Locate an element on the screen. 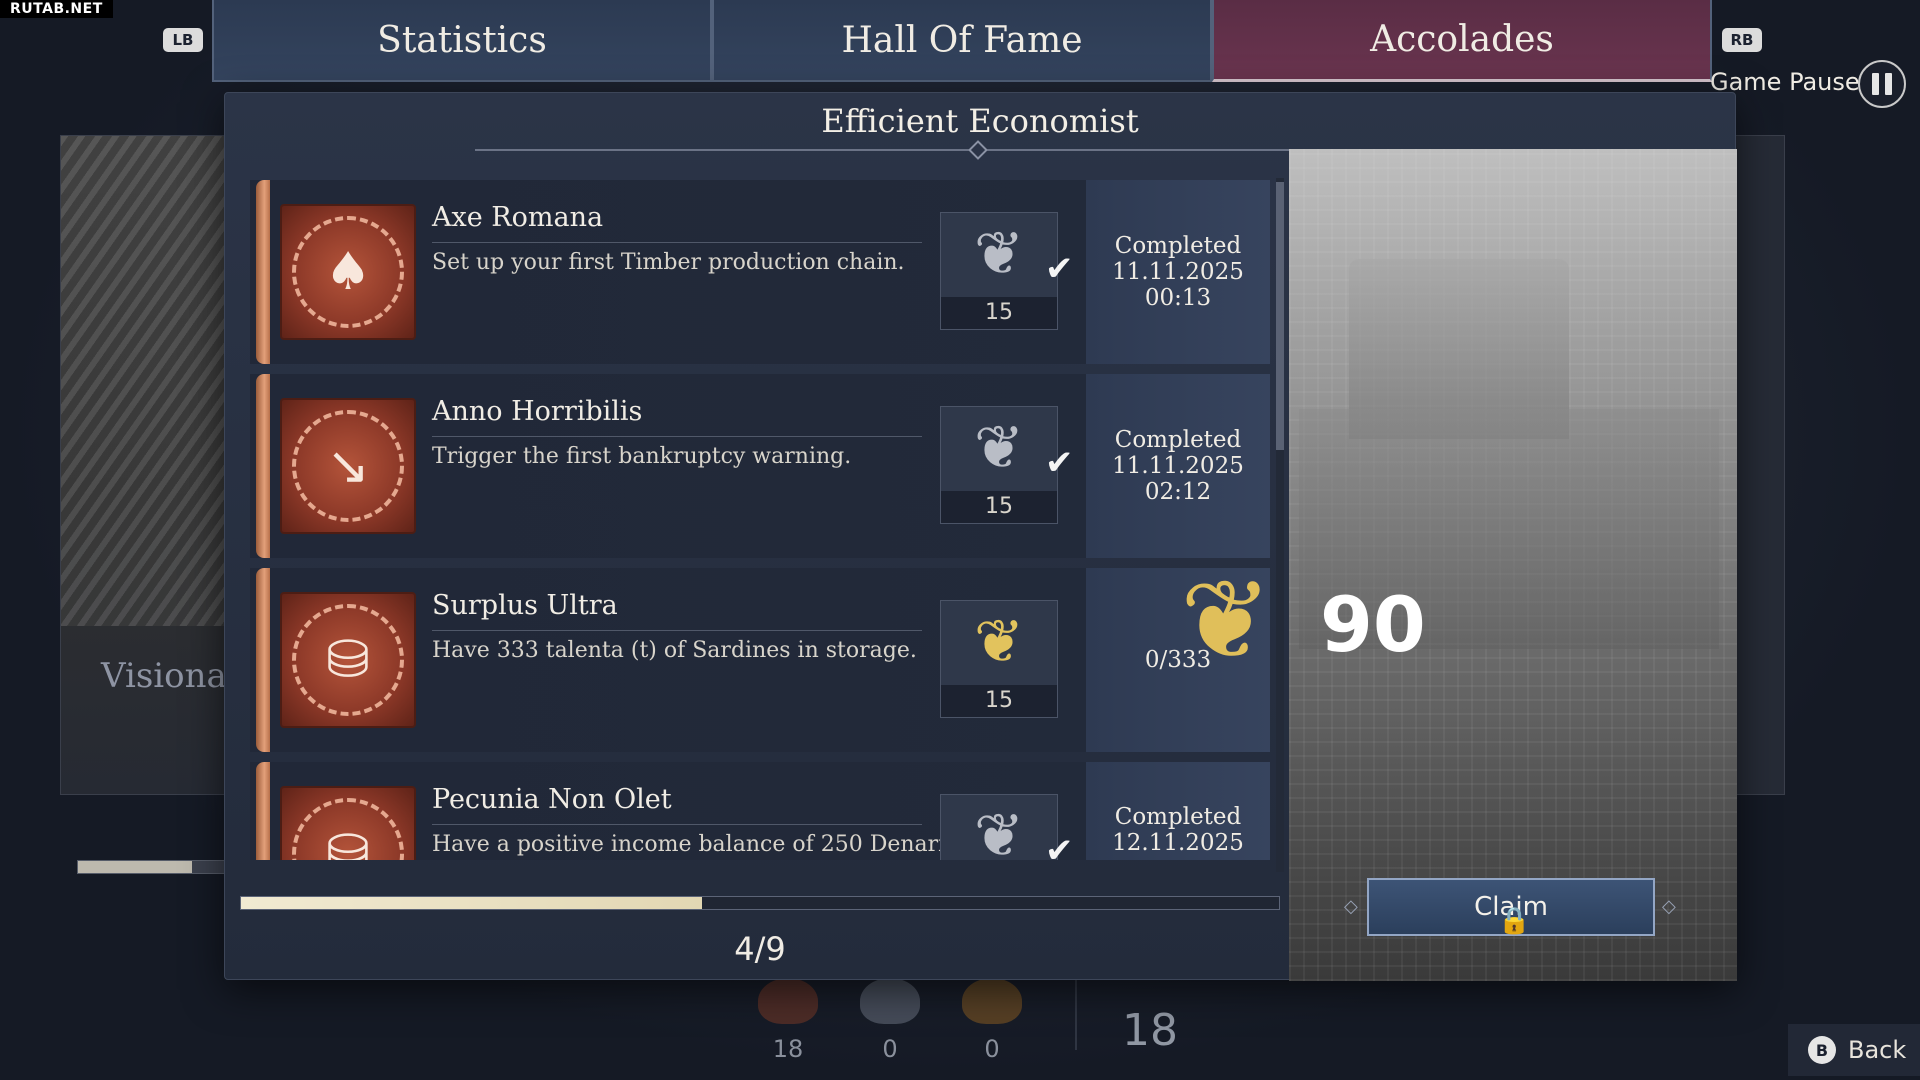  status-date: 12.11.2025 is located at coordinates (1178, 843).